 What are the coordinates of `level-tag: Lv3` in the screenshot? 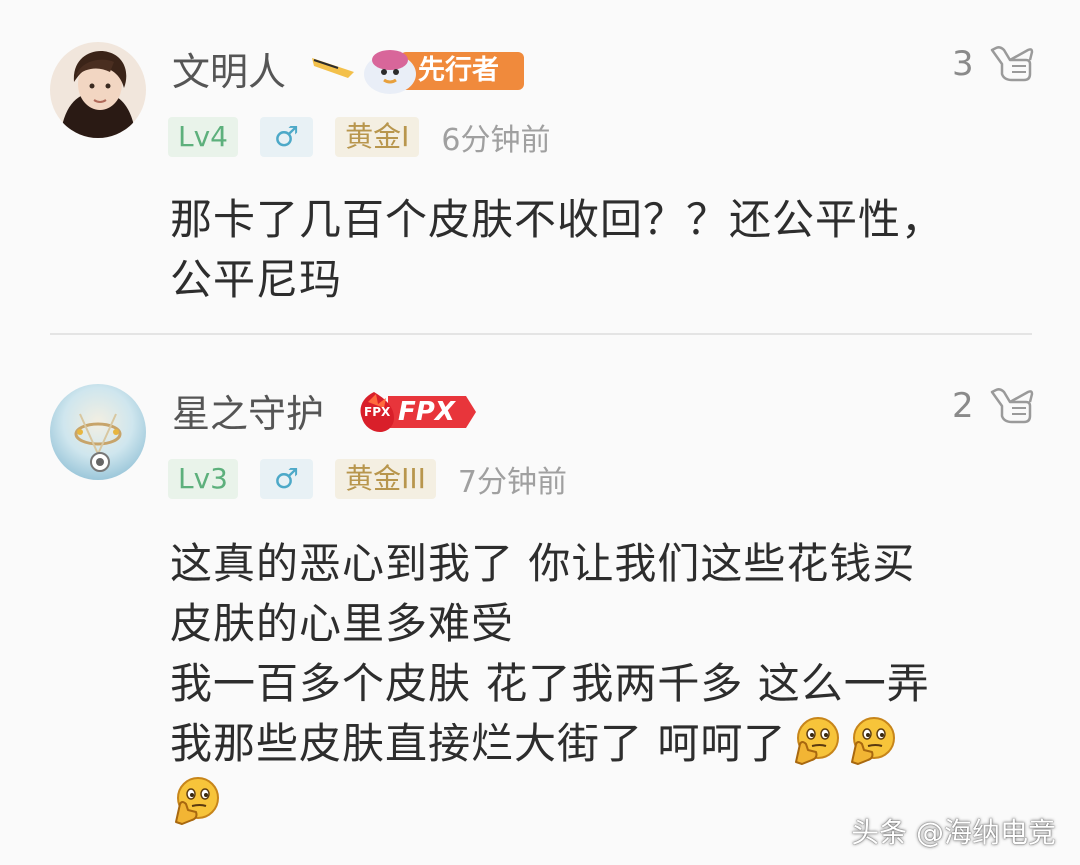 It's located at (203, 479).